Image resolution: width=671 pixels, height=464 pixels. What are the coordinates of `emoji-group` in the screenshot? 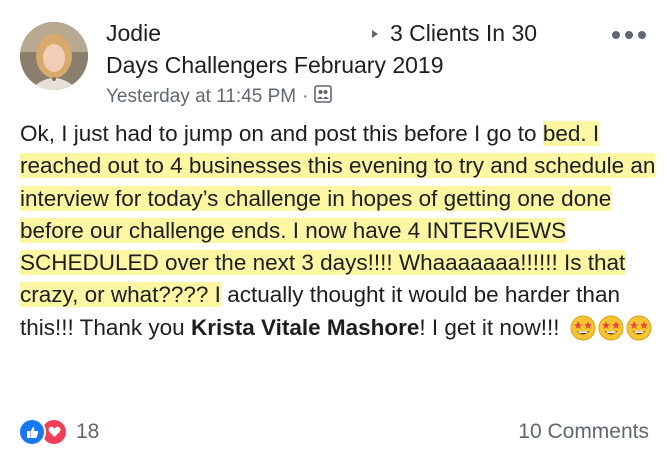 It's located at (611, 328).